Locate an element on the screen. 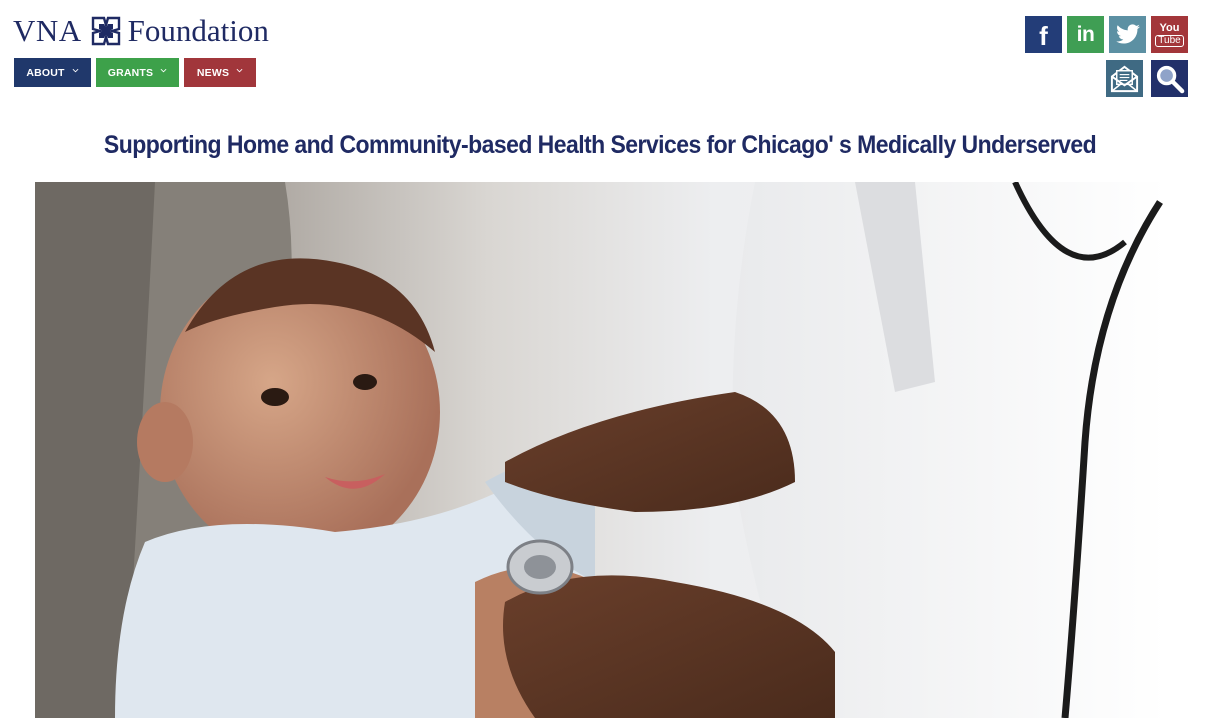 The image size is (1226, 718). youtube-link: You Tube is located at coordinates (1169, 34).